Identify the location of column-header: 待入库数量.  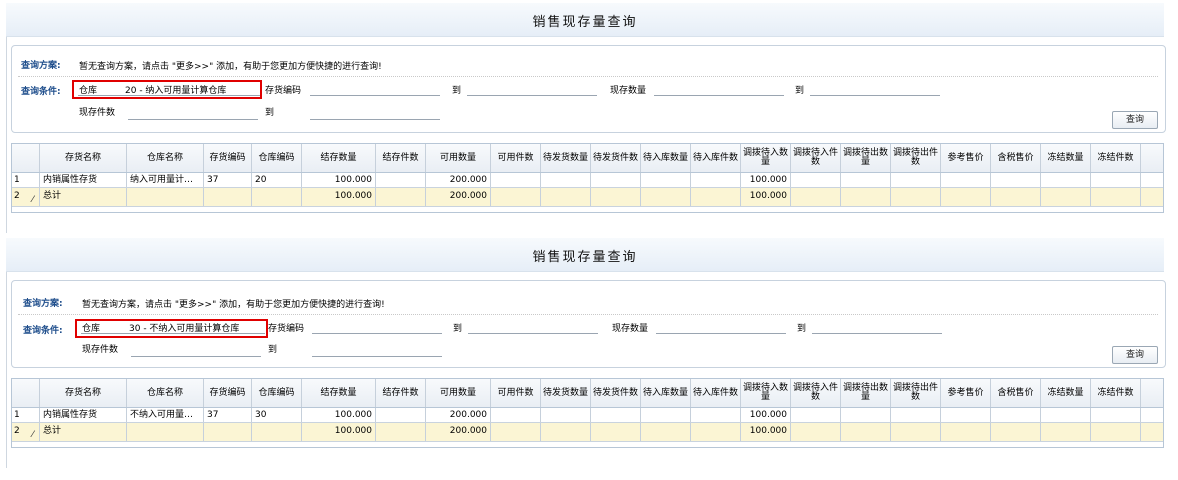
(666, 393).